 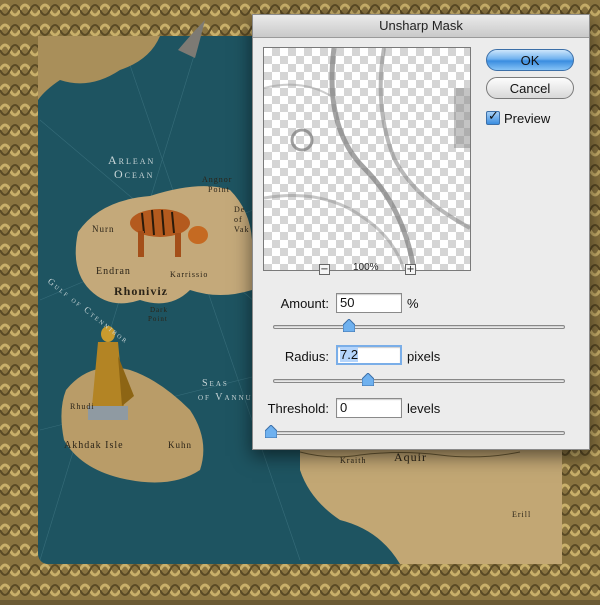 I want to click on map-label: Erill, so click(x=522, y=514).